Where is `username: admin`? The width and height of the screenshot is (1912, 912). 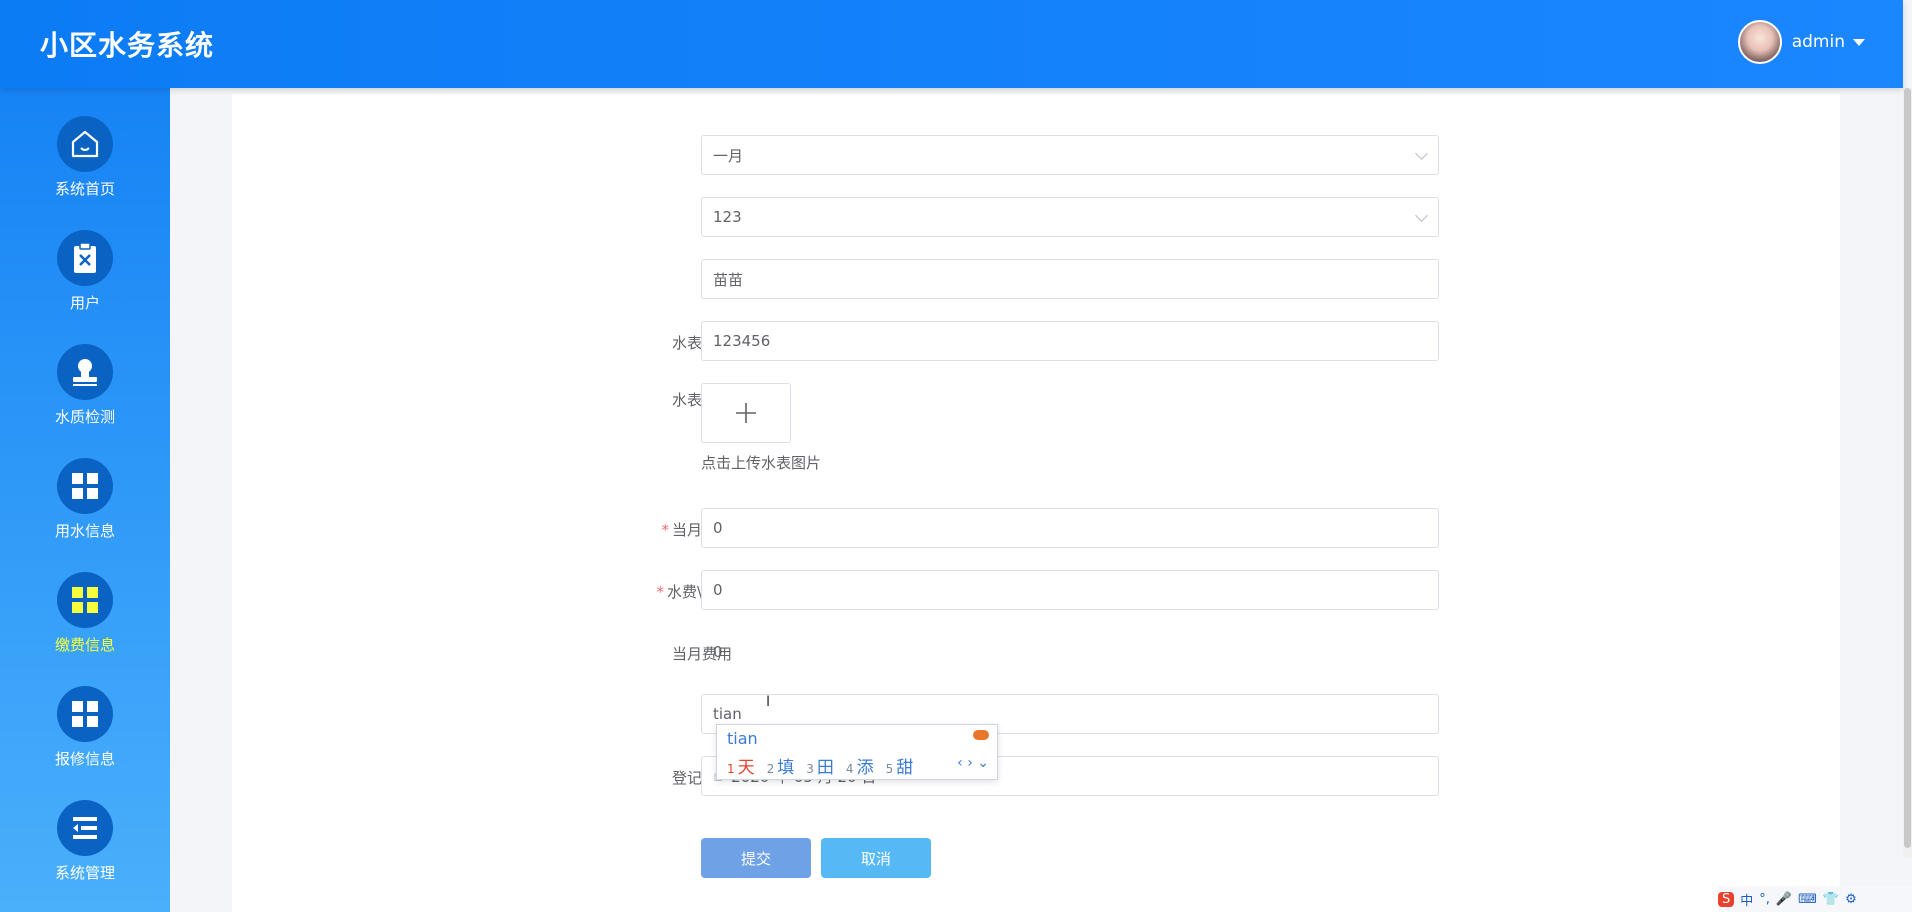 username: admin is located at coordinates (1818, 42).